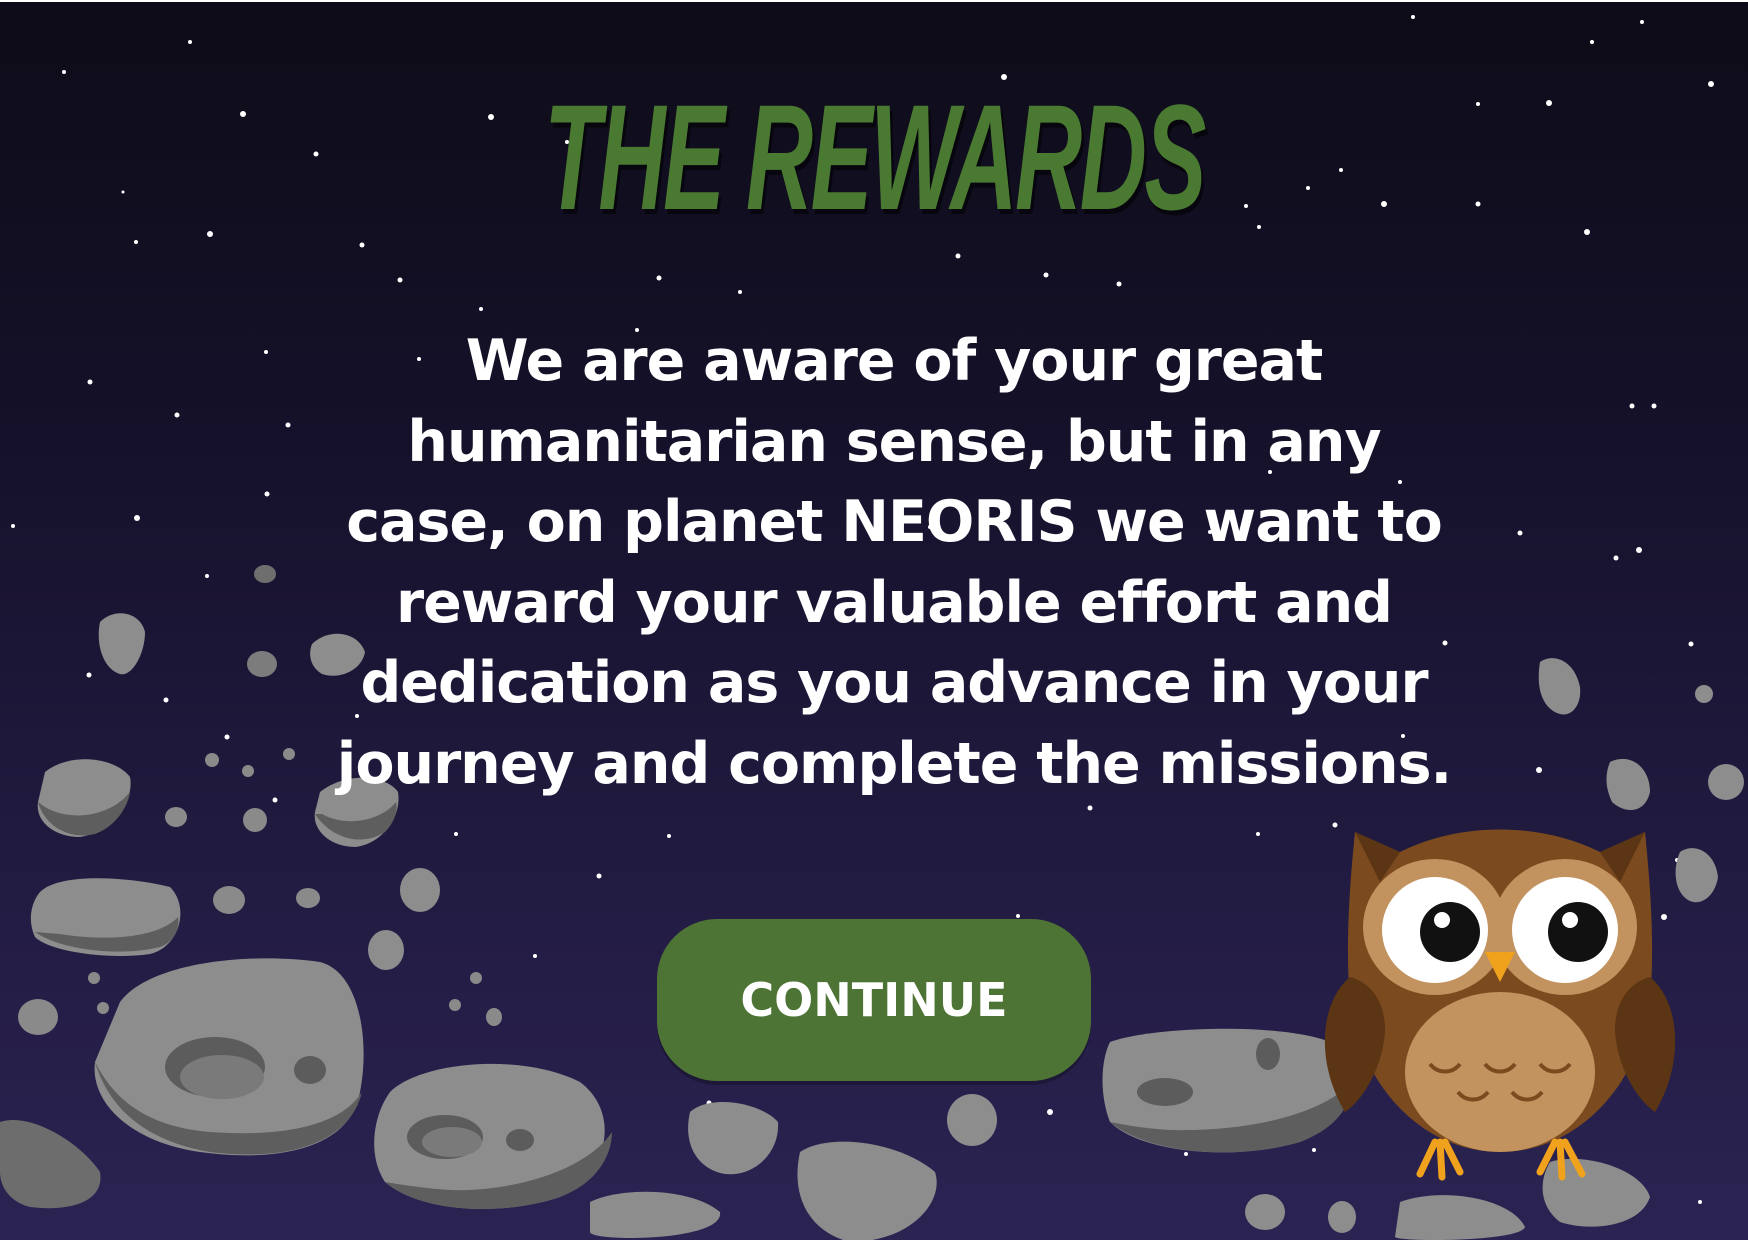 This screenshot has height=1240, width=1748. What do you see at coordinates (874, 1000) in the screenshot?
I see `continue-button: CONTINUE` at bounding box center [874, 1000].